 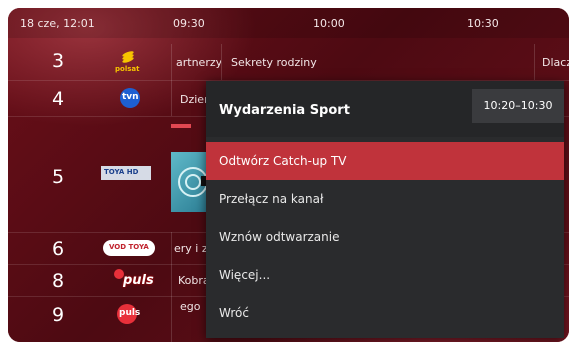 I want to click on logo-text: tvn, so click(x=130, y=97).